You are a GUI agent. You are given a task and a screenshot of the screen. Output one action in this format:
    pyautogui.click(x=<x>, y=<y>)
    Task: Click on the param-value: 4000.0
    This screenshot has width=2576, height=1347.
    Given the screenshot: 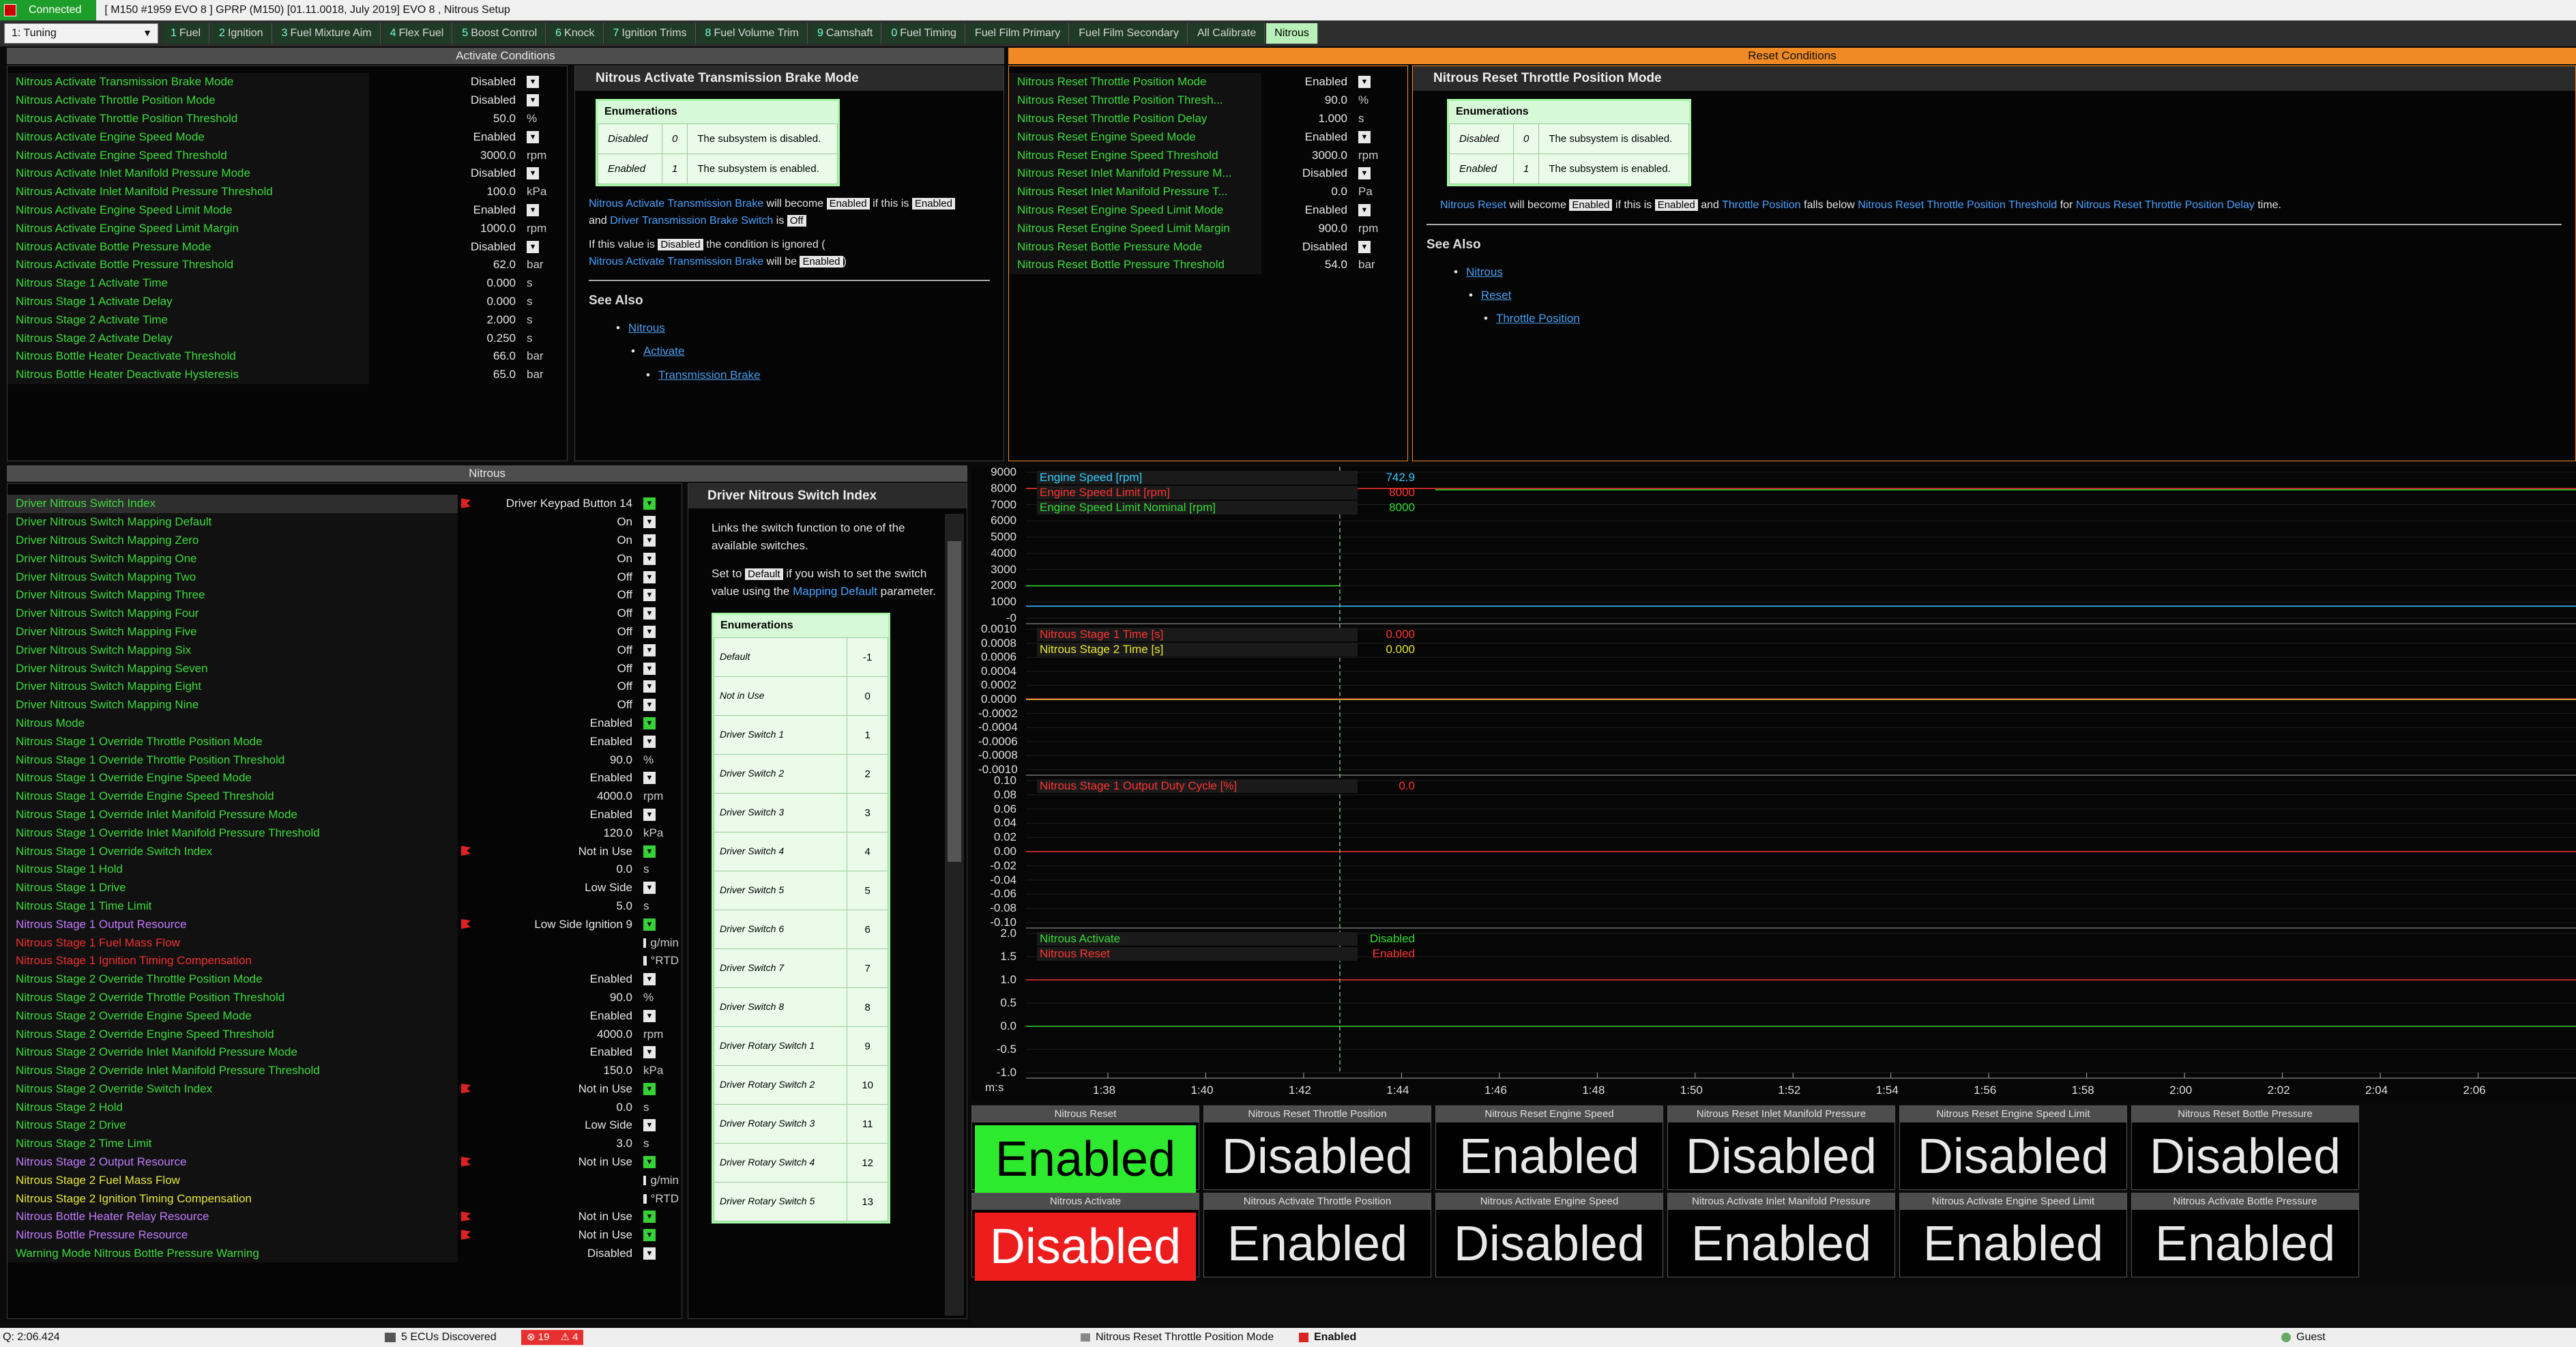 What is the action you would take?
    pyautogui.click(x=556, y=796)
    